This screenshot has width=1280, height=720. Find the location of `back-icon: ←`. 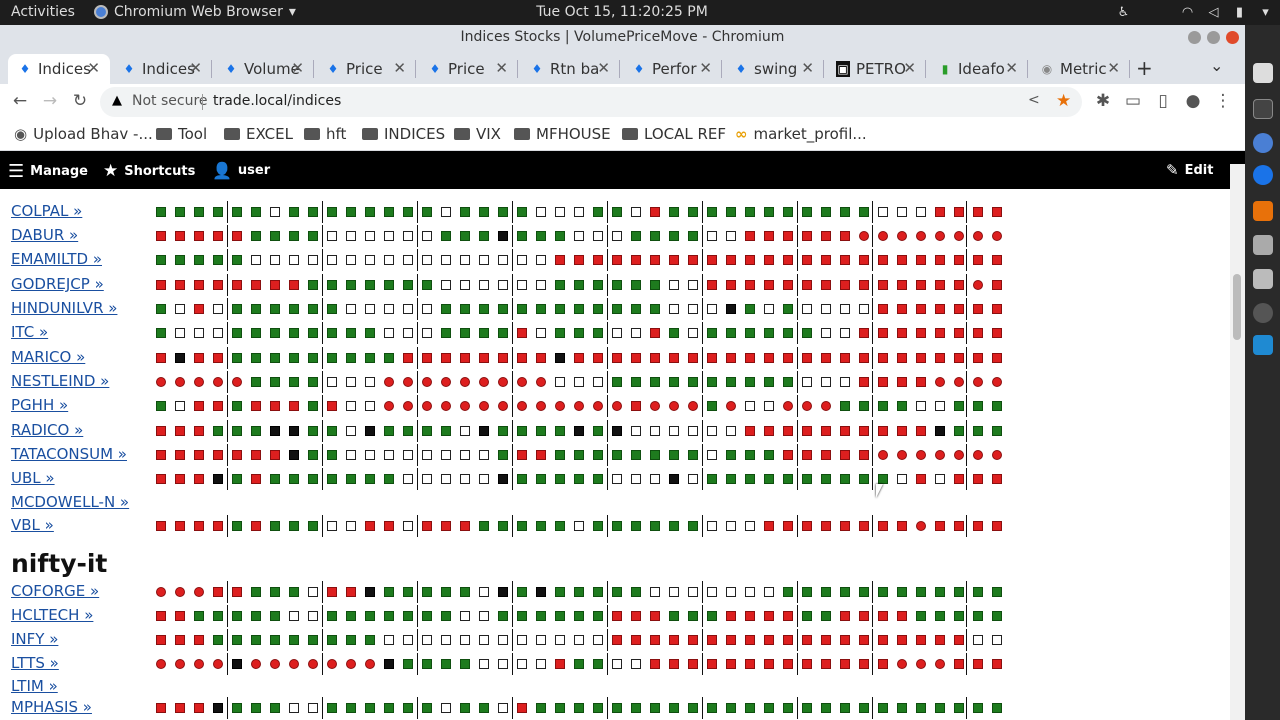

back-icon: ← is located at coordinates (20, 101).